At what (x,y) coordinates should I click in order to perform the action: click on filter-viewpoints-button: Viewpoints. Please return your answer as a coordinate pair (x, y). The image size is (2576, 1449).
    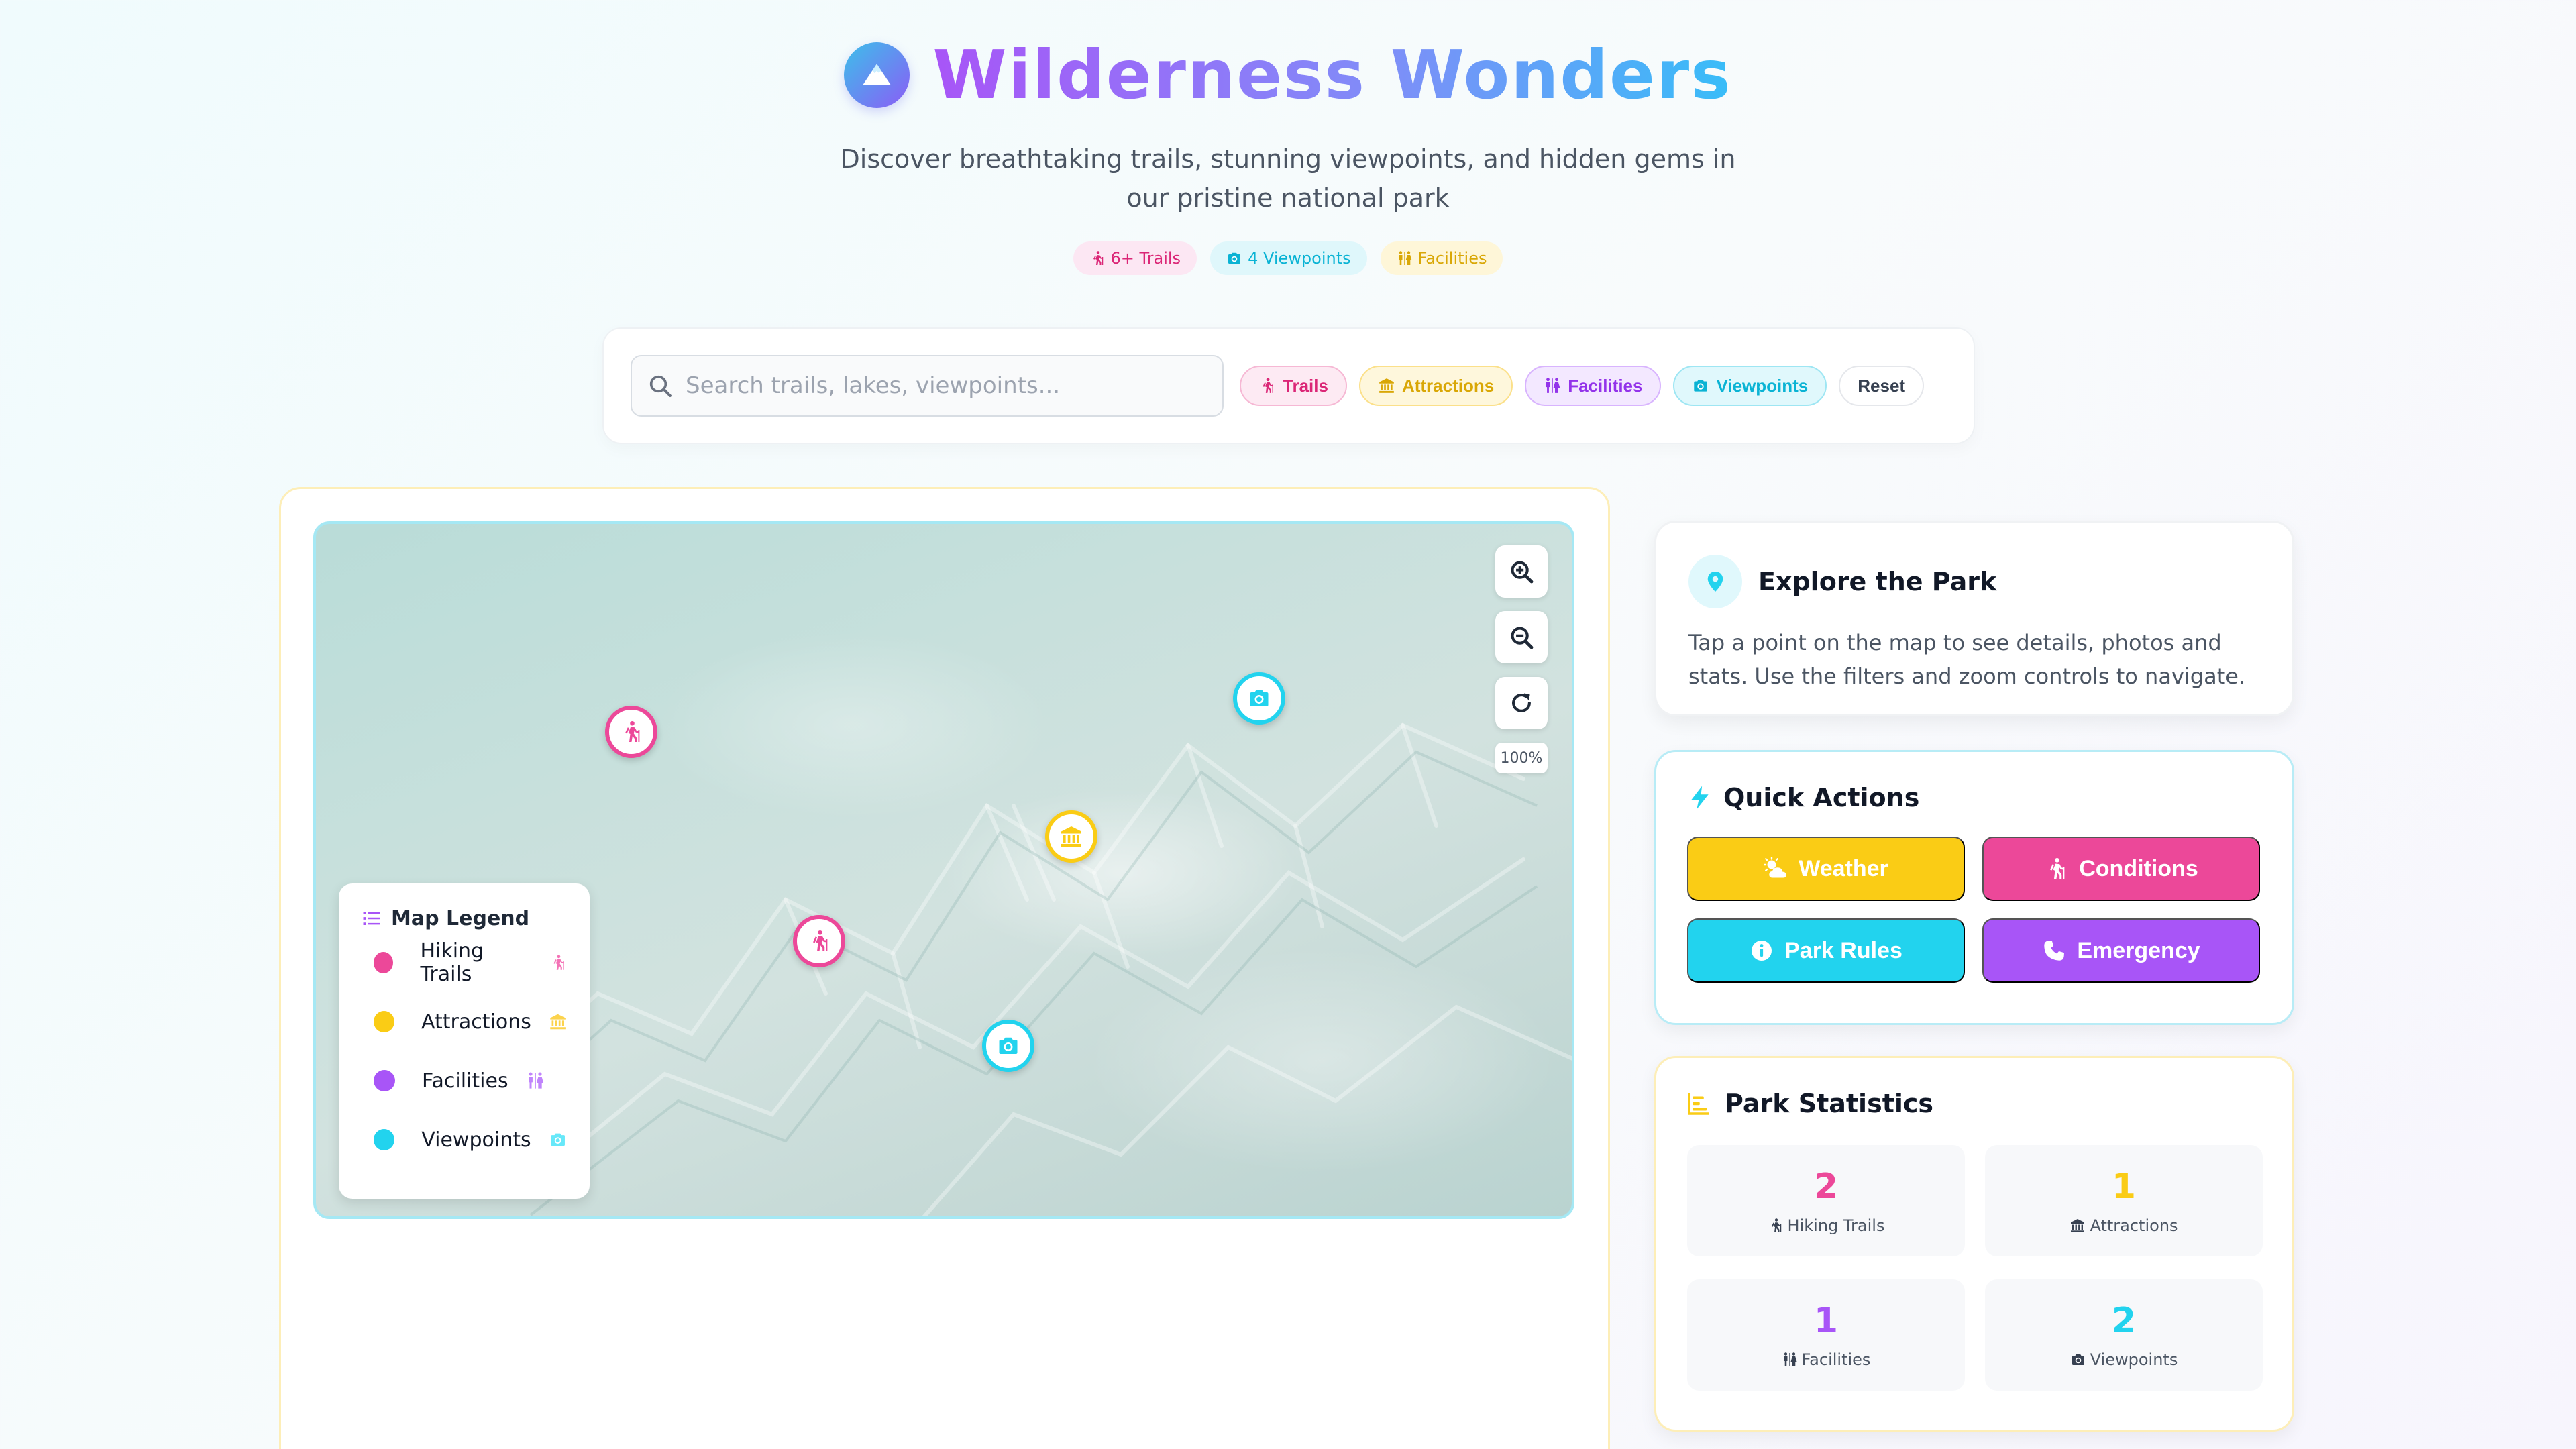
    Looking at the image, I should click on (1750, 386).